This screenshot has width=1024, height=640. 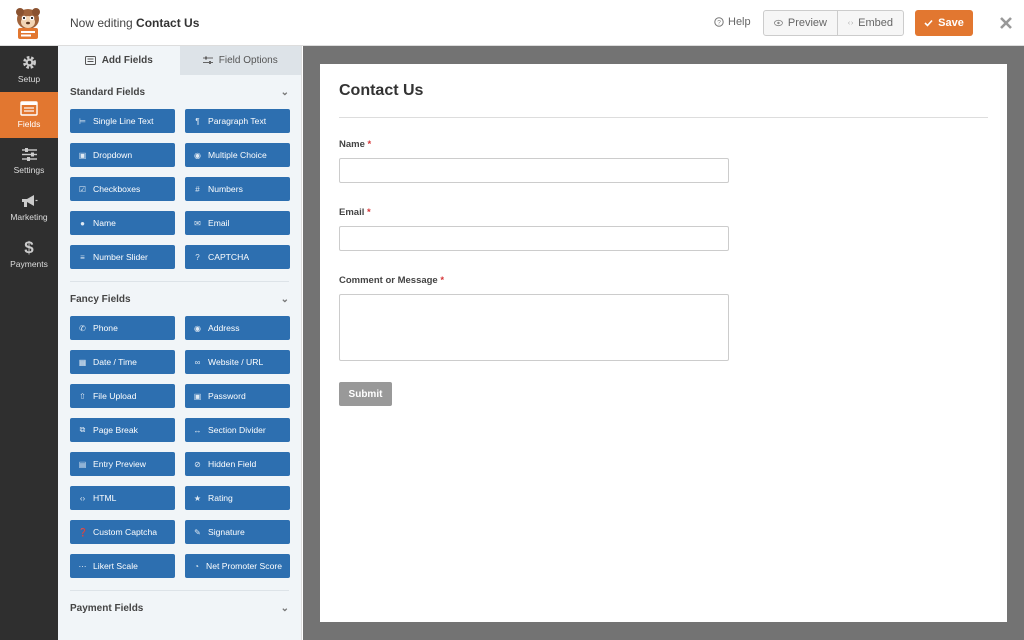 I want to click on field-button-hidden-field: ⊘ Hidden Field, so click(x=237, y=464).